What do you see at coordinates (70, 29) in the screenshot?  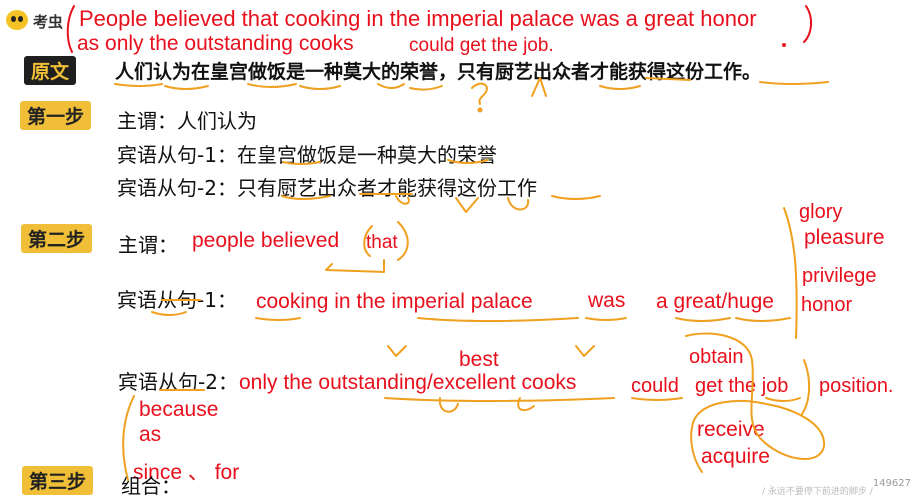 I see `ink-red-paren-left` at bounding box center [70, 29].